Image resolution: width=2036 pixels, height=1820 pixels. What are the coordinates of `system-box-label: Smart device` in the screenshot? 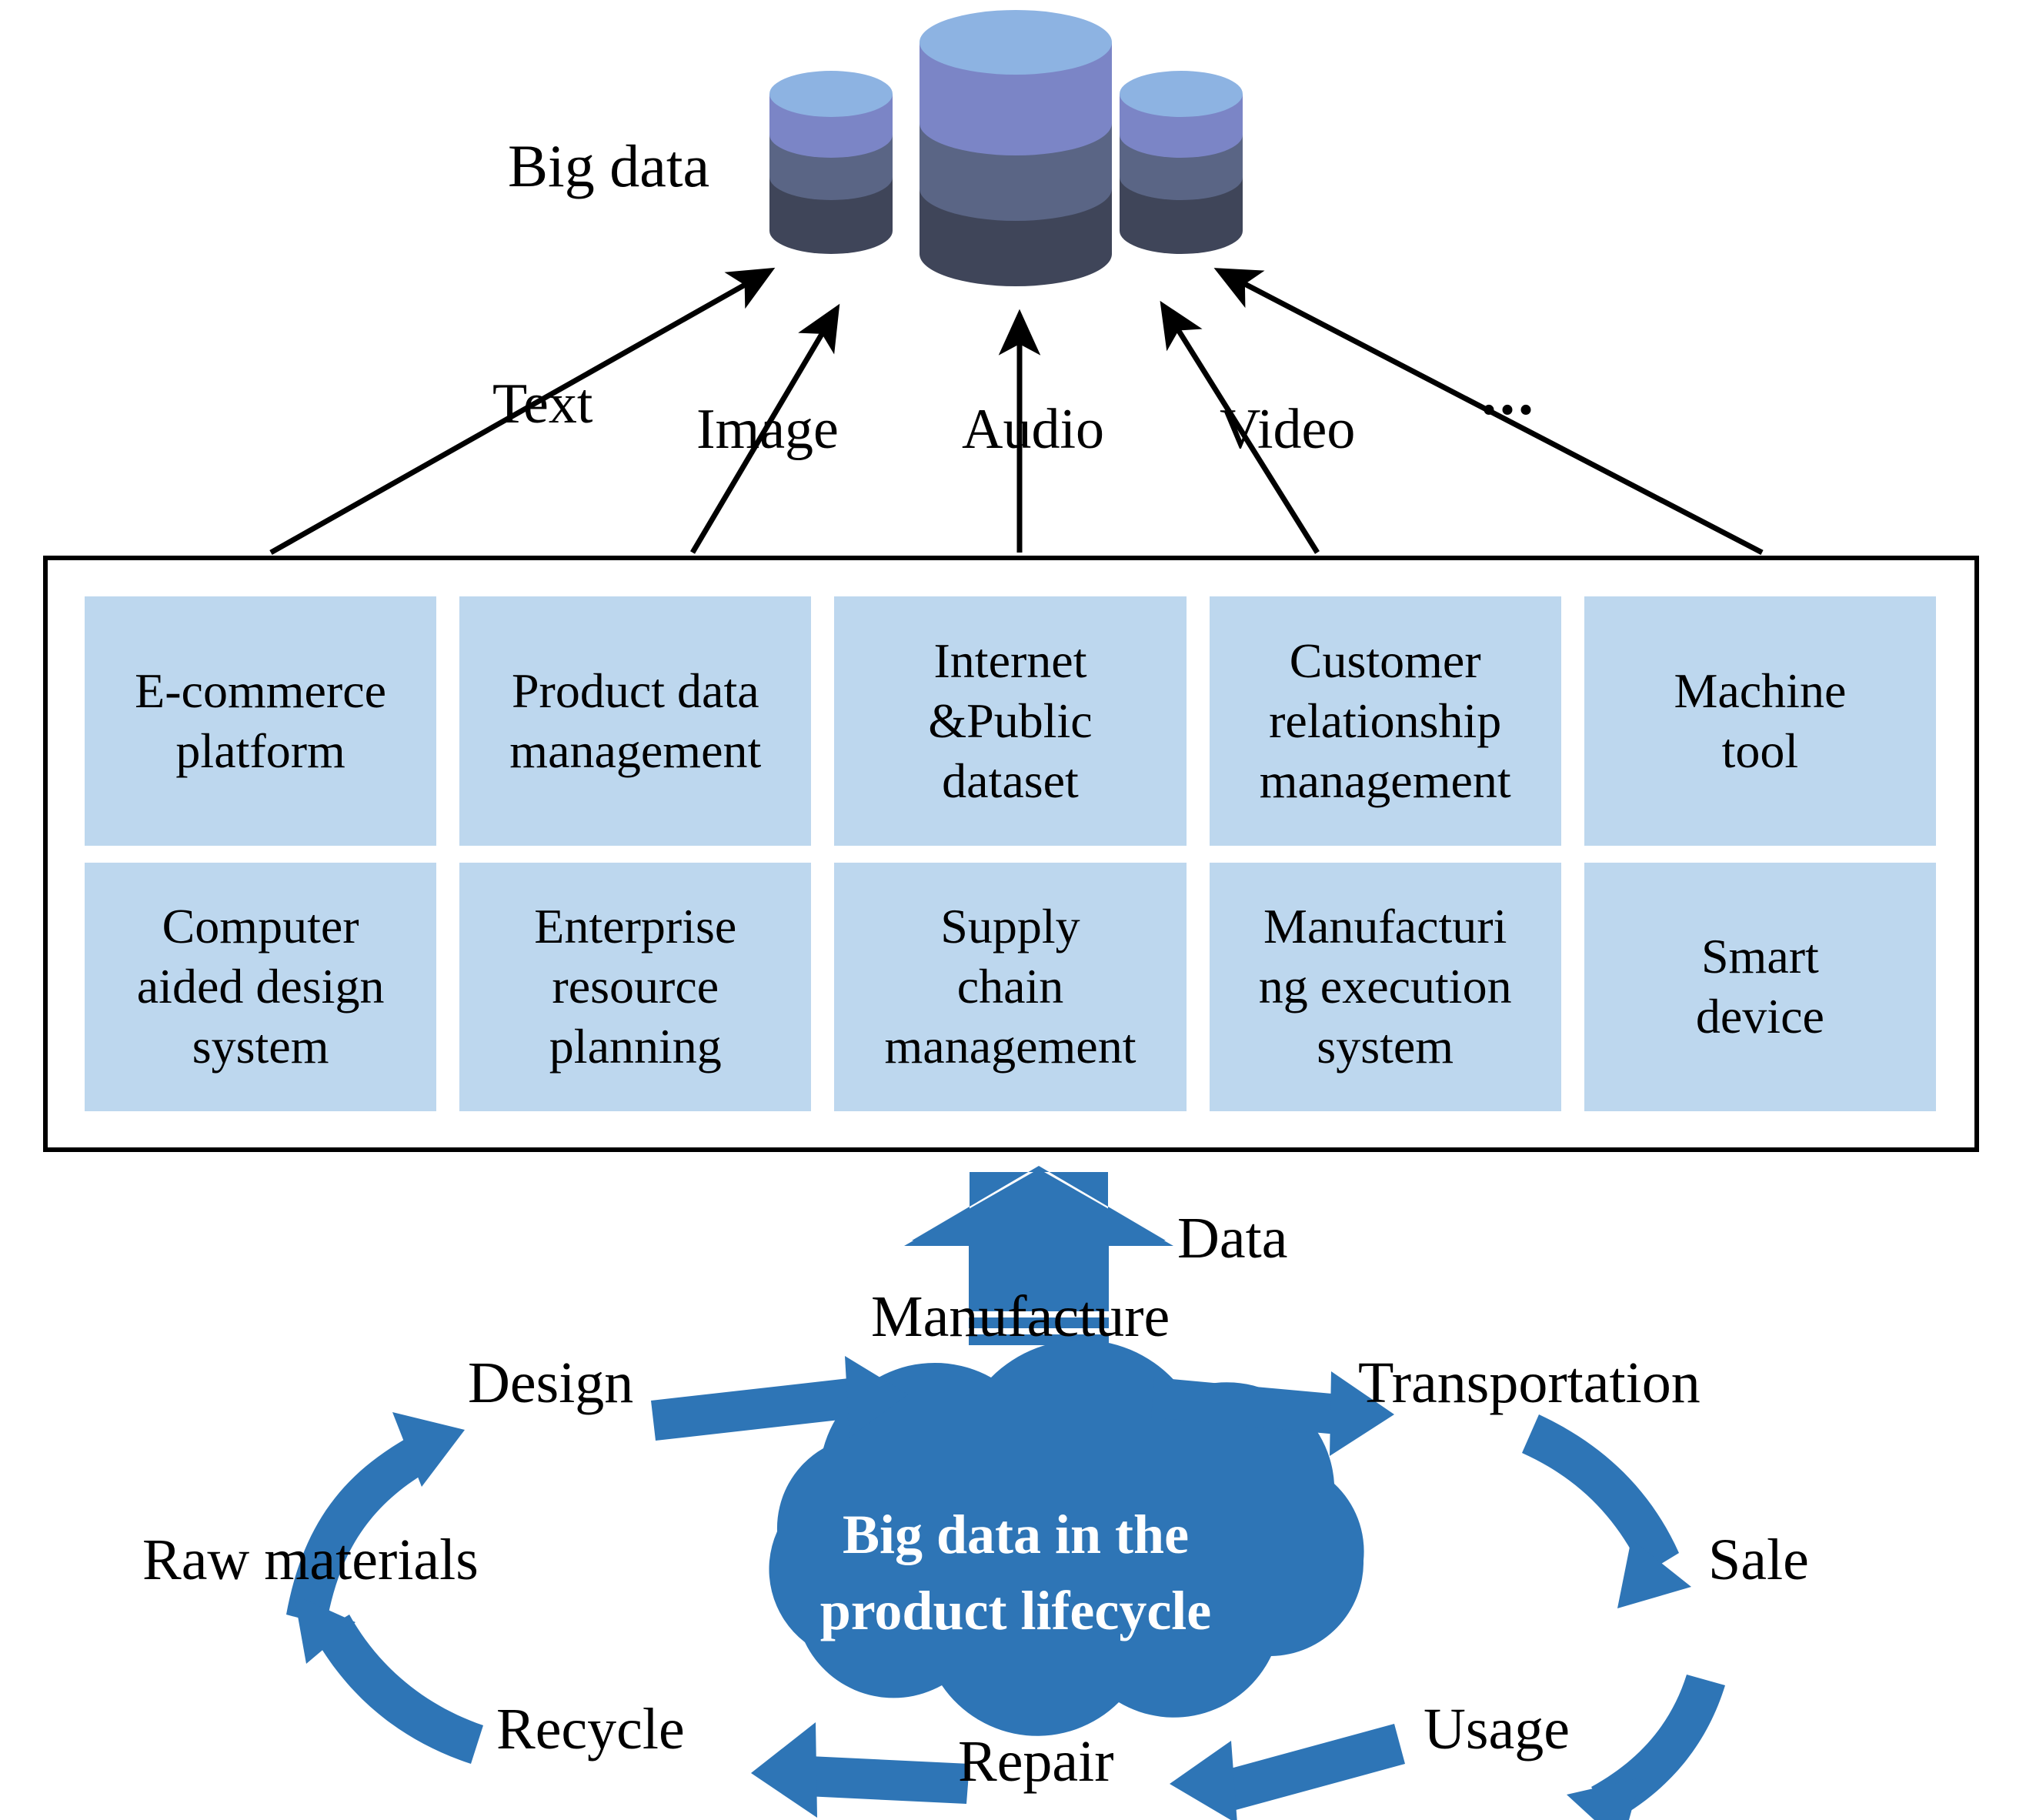 It's located at (1759, 986).